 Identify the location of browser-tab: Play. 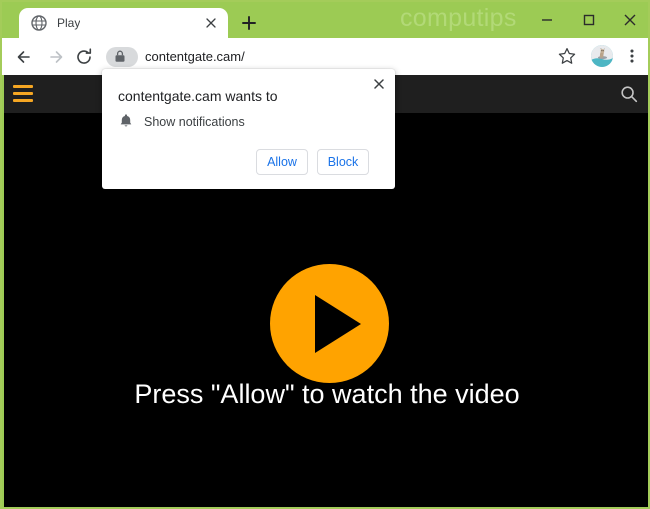
(123, 23).